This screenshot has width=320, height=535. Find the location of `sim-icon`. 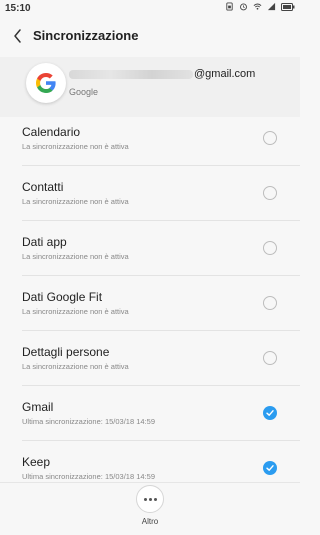

sim-icon is located at coordinates (229, 8).